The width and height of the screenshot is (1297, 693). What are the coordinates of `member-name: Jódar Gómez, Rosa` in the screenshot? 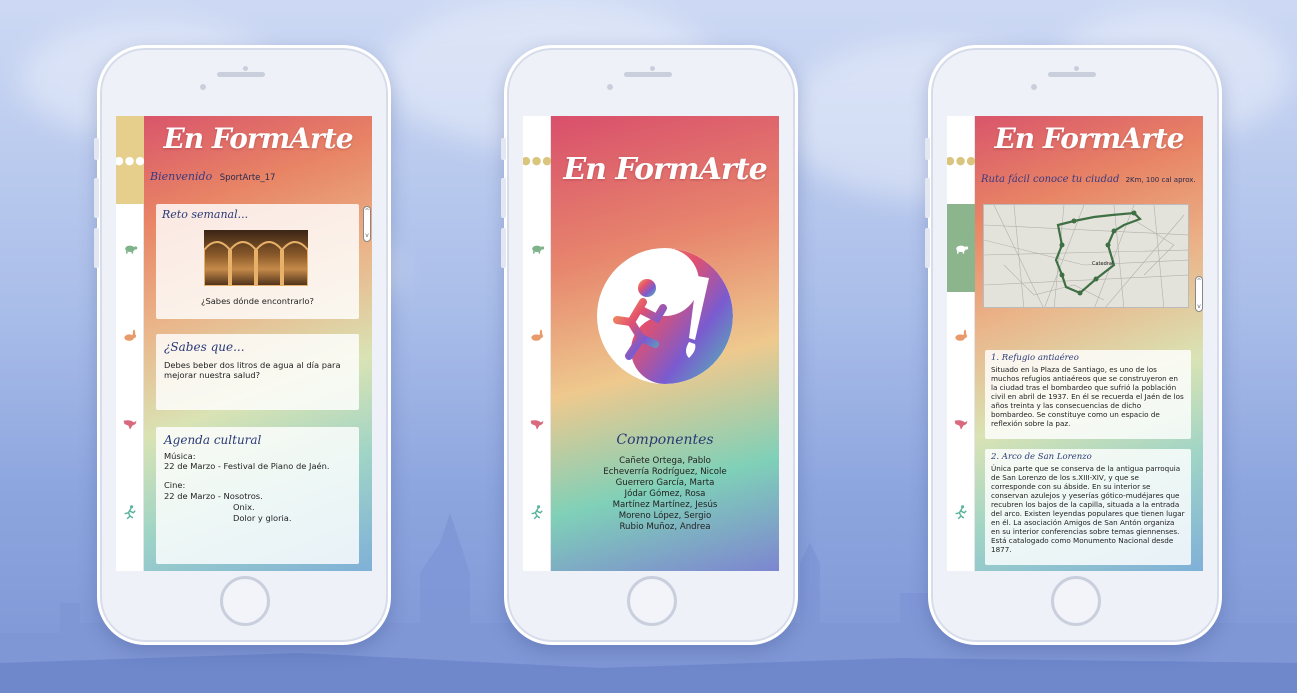 It's located at (665, 494).